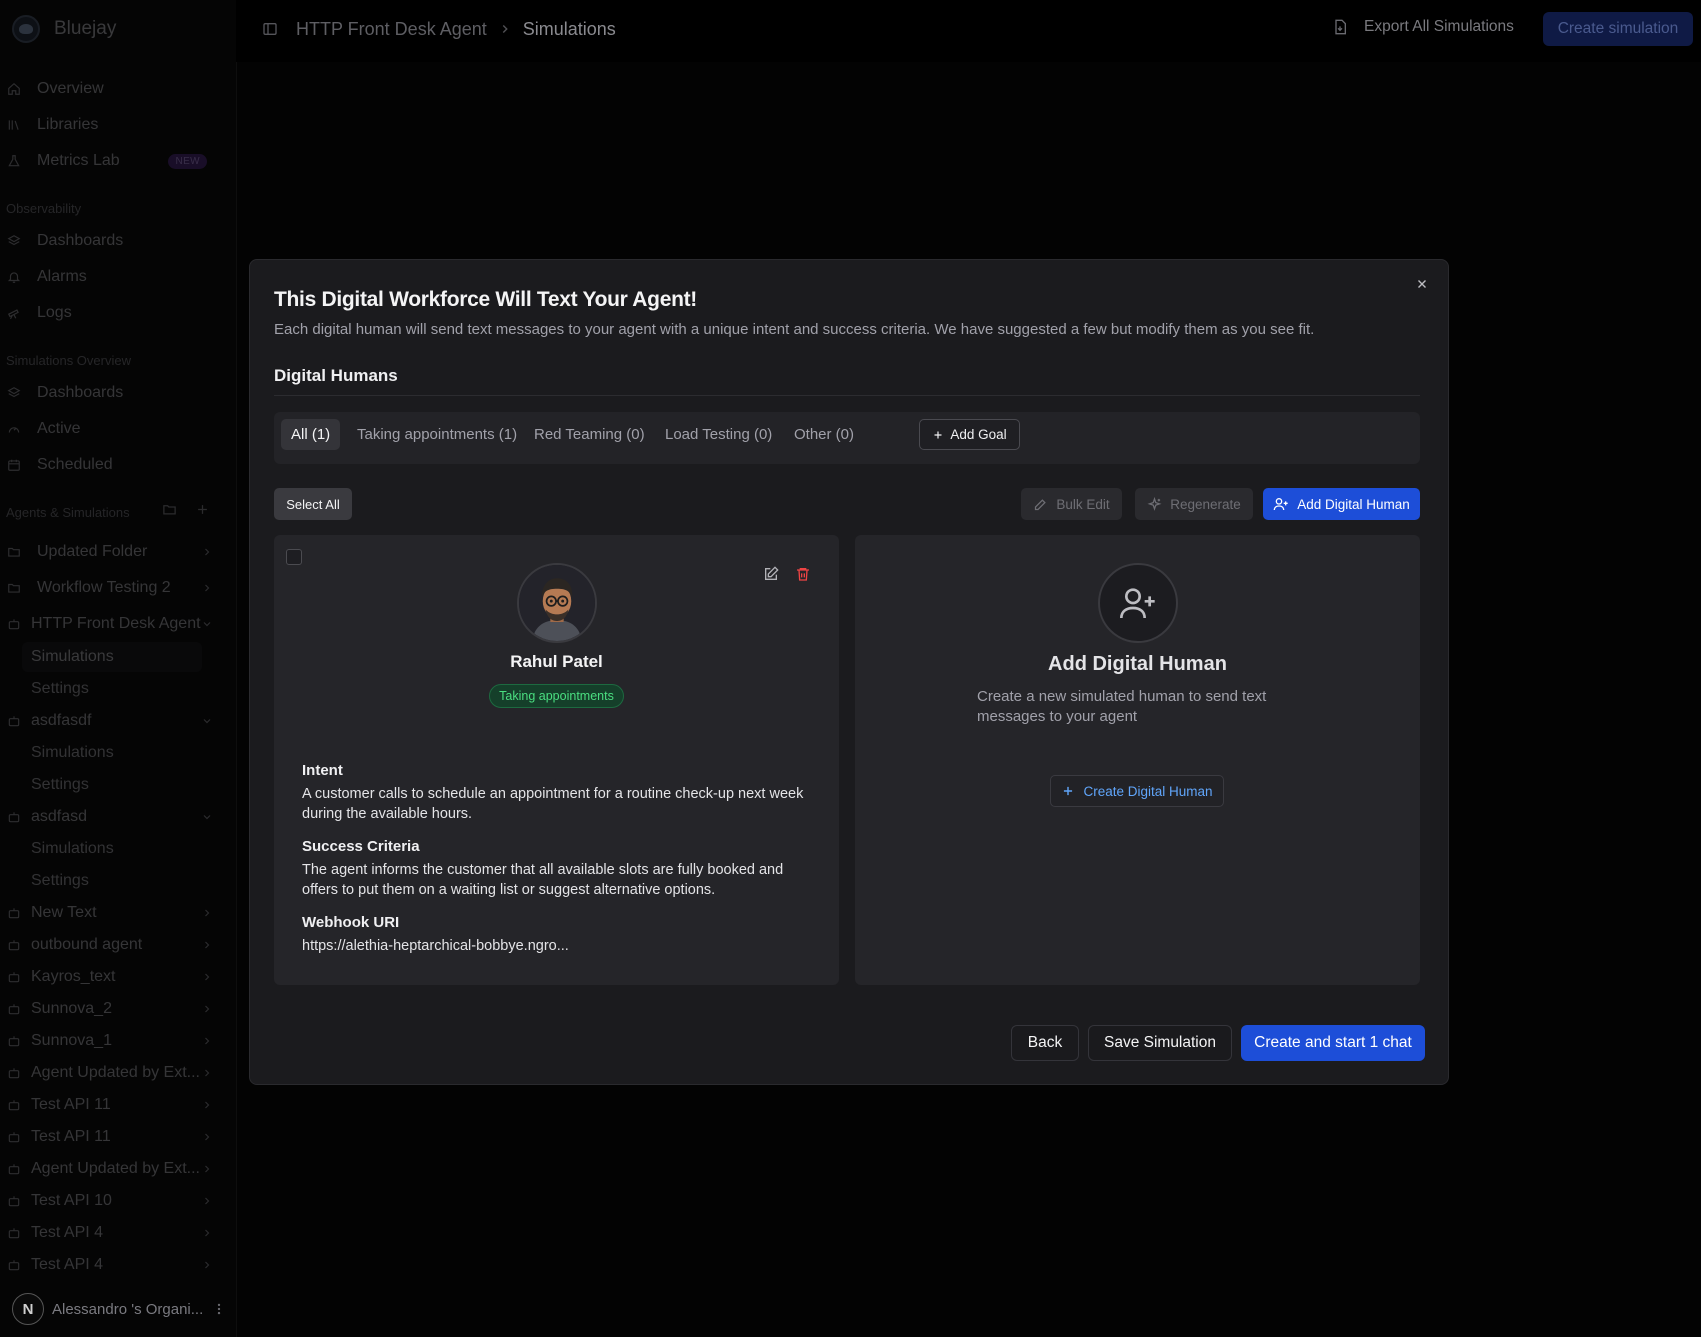 The image size is (1701, 1337). What do you see at coordinates (169, 509) in the screenshot?
I see `new-folder-icon` at bounding box center [169, 509].